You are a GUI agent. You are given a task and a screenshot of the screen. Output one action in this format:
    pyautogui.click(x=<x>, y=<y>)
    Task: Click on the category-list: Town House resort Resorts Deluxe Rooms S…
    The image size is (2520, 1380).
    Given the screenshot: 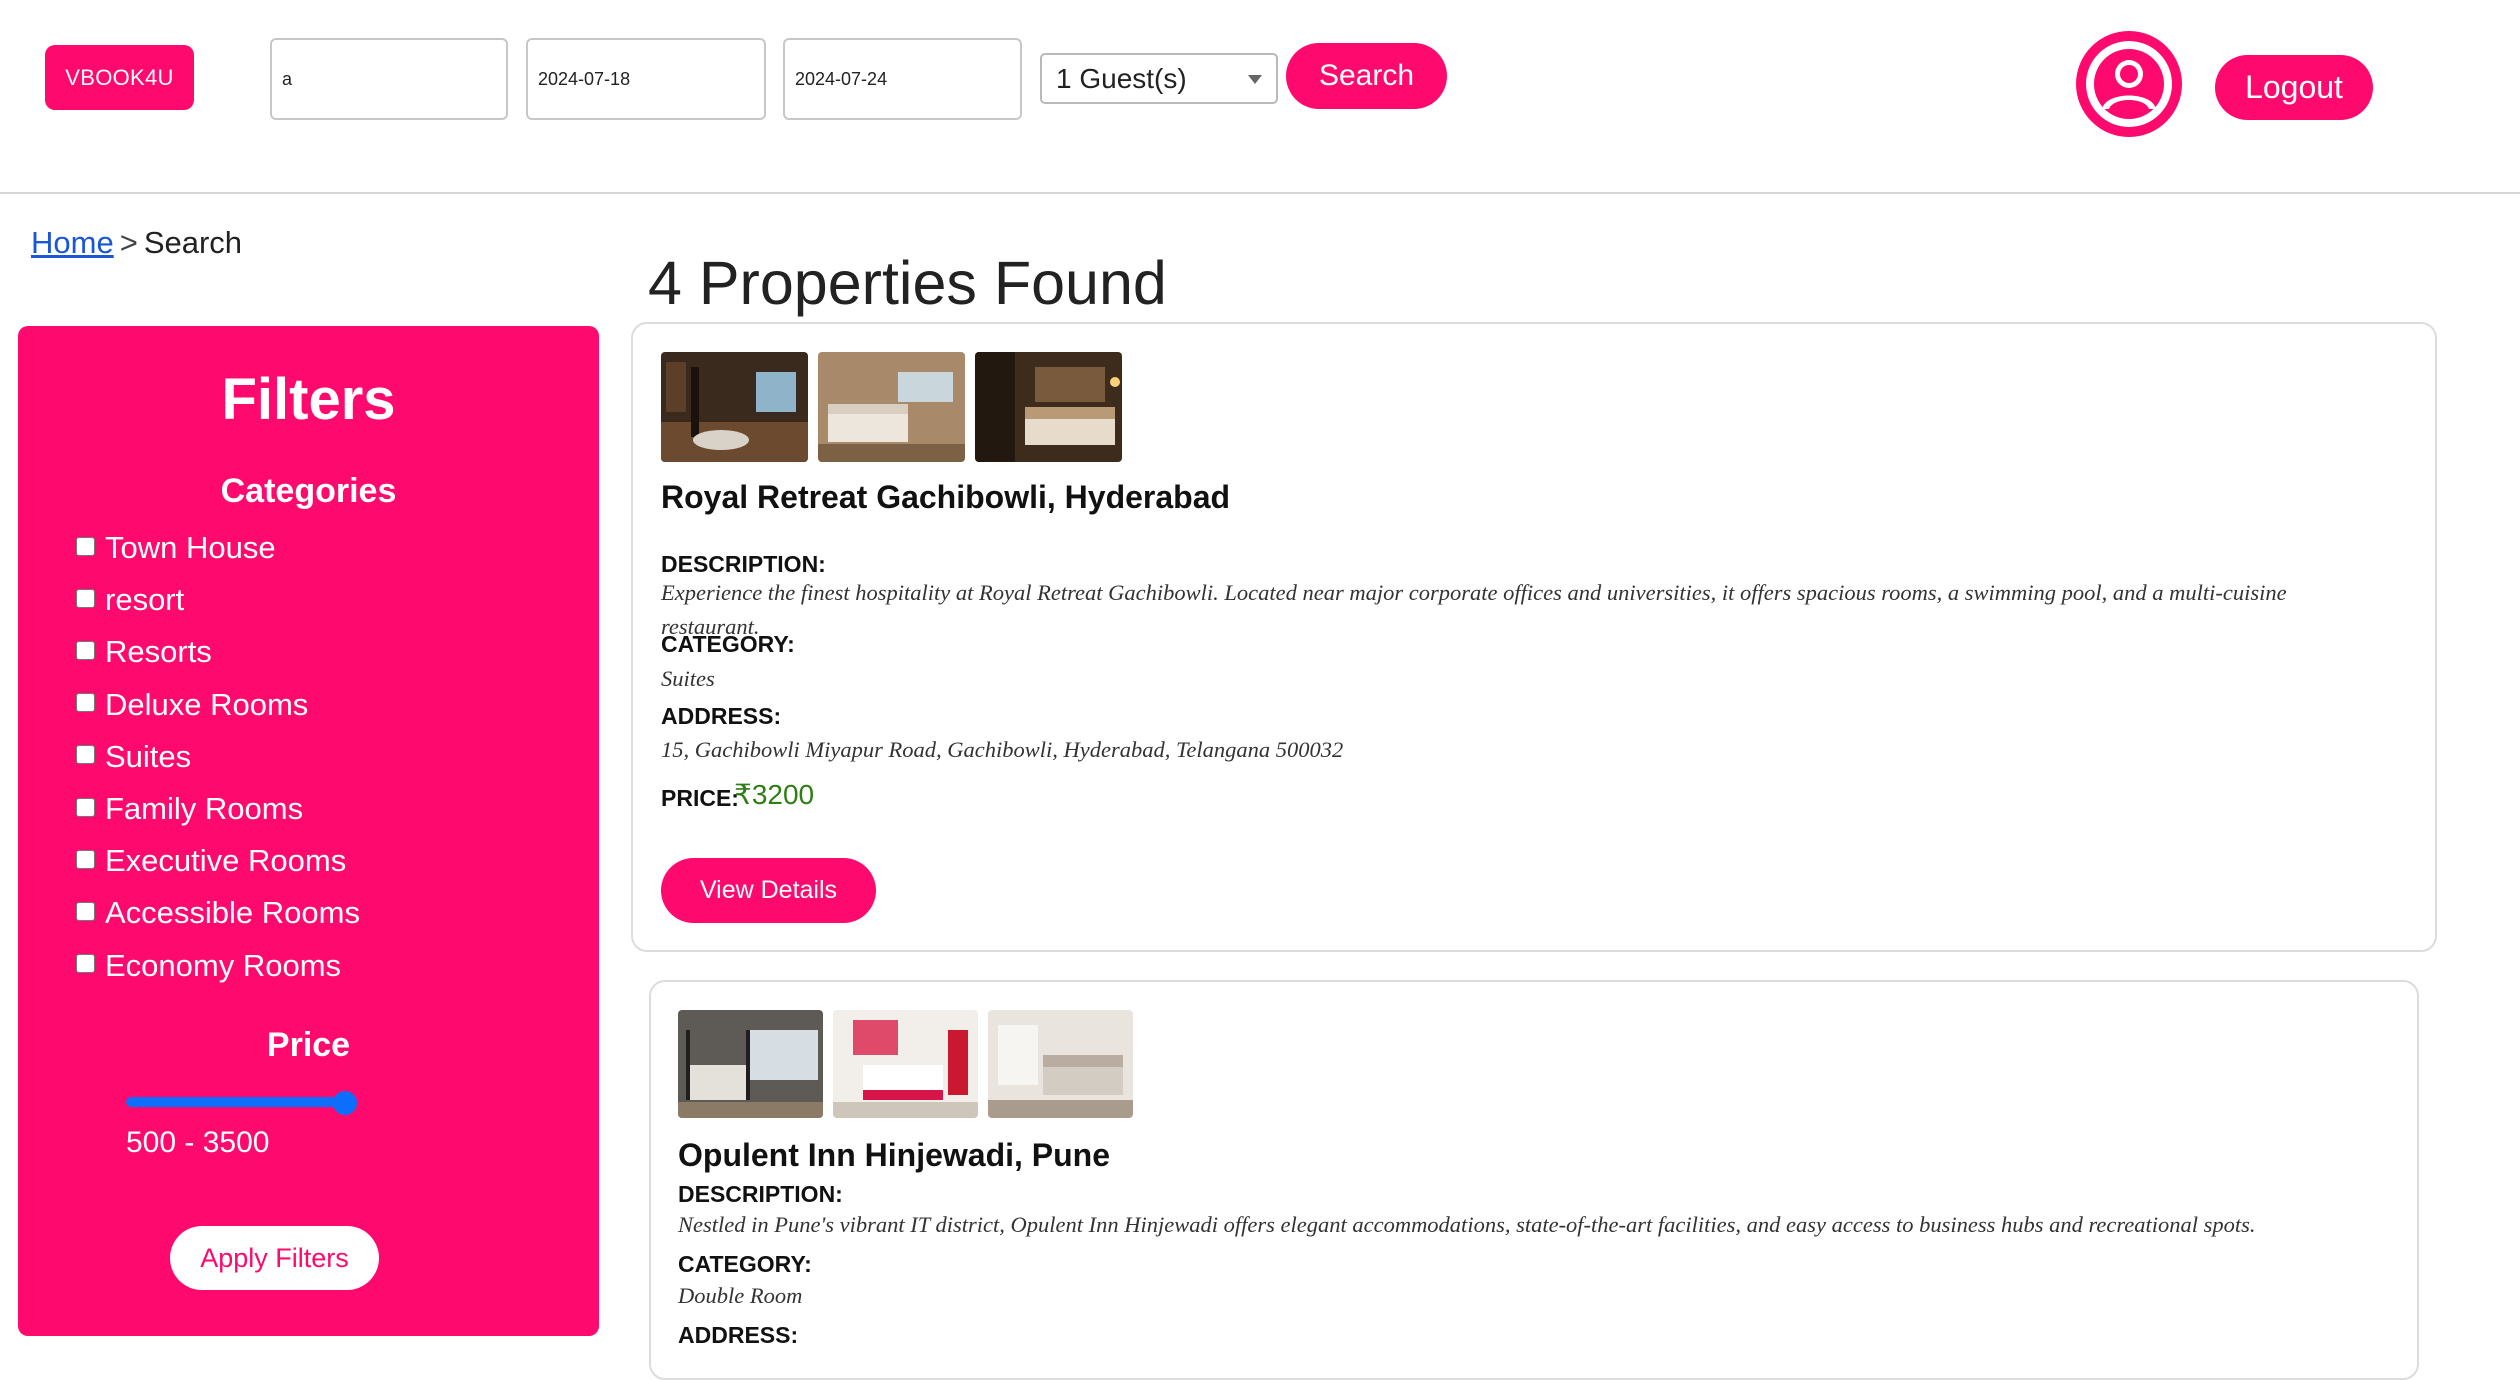 What is the action you would take?
    pyautogui.click(x=218, y=757)
    